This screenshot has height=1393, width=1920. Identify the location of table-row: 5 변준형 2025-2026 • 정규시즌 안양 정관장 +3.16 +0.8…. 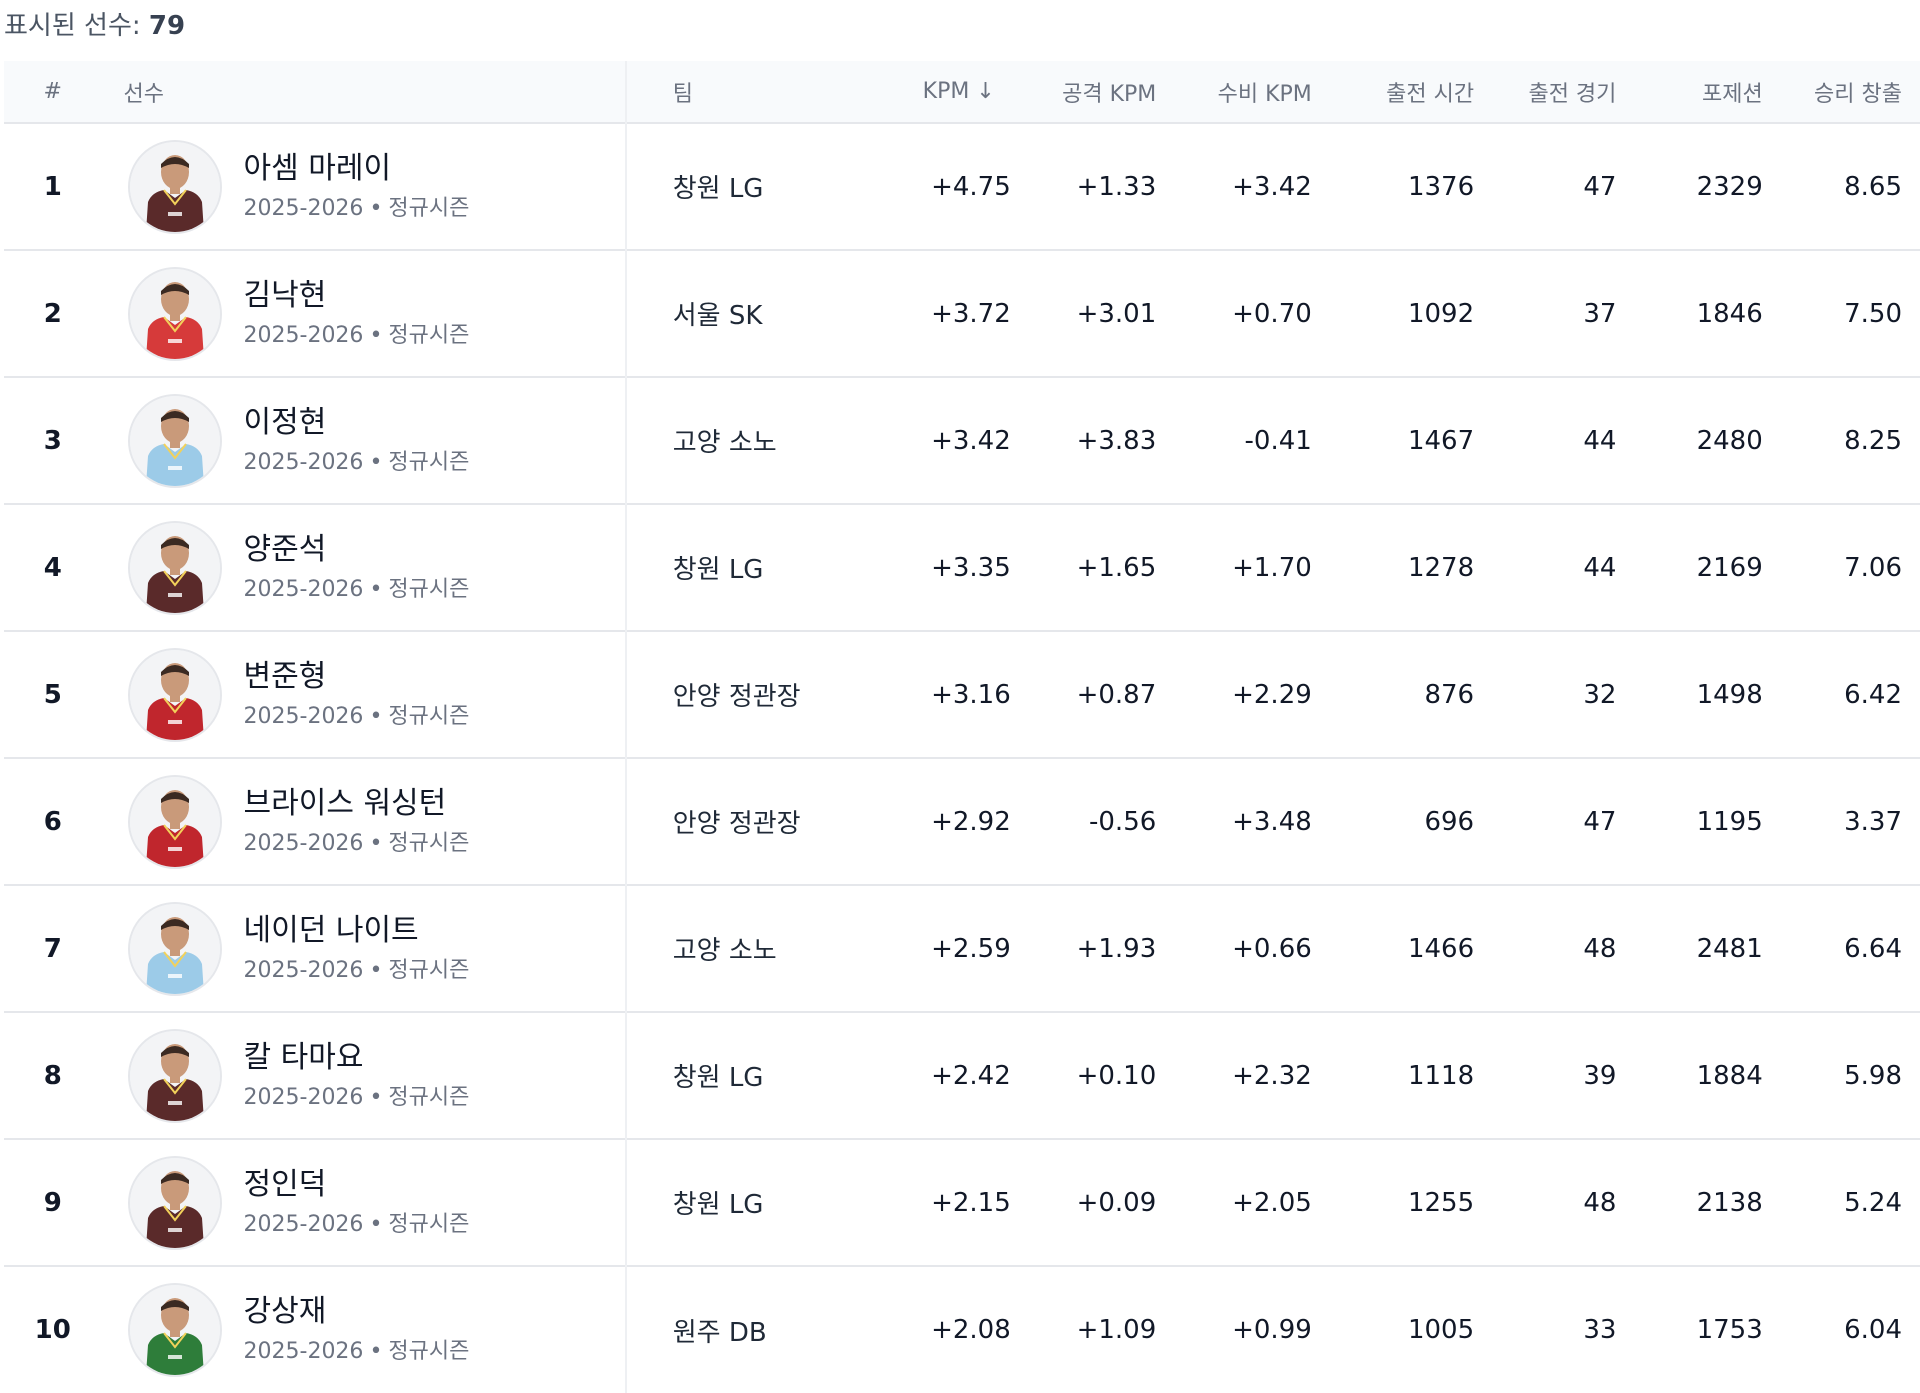
(962, 694).